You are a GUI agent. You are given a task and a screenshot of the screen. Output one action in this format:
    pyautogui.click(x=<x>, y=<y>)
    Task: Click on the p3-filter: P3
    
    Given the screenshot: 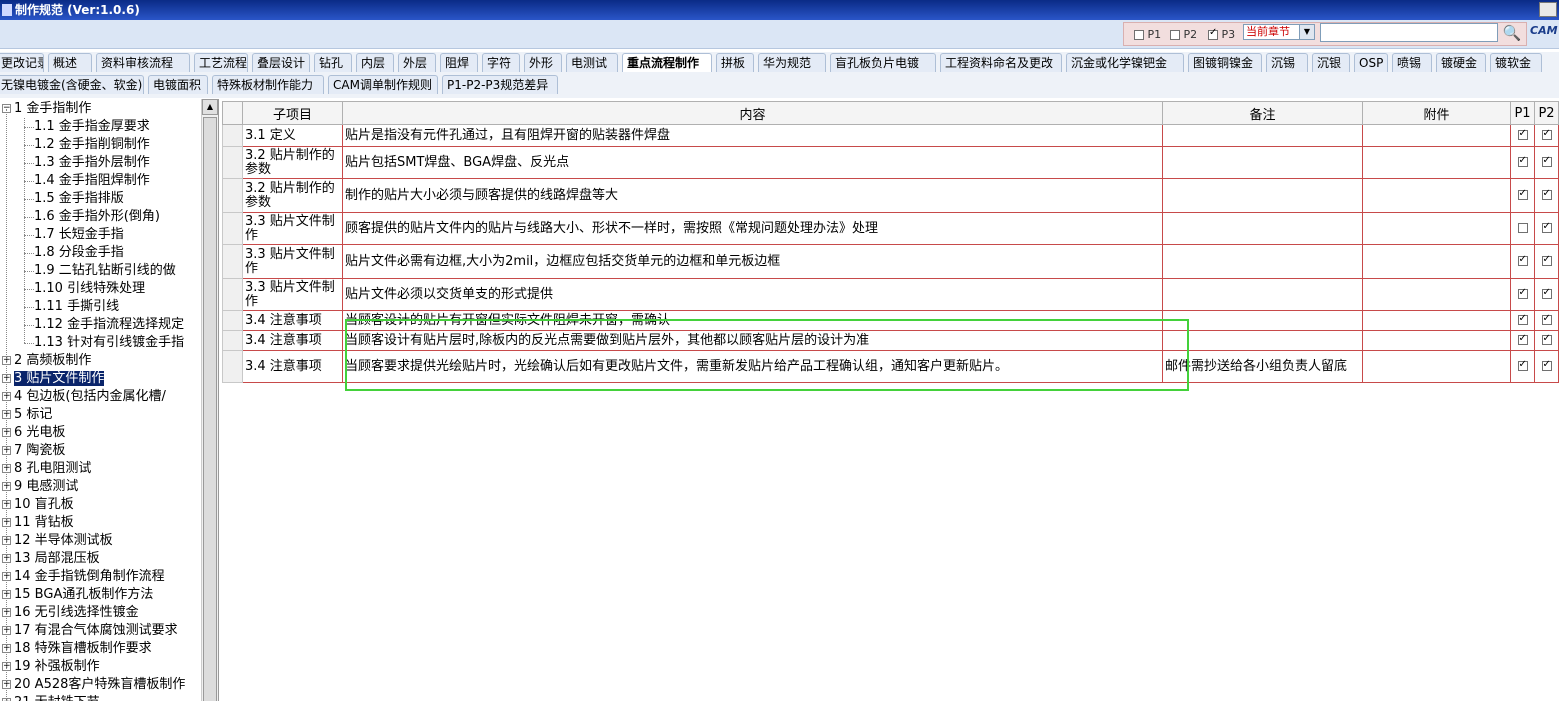 What is the action you would take?
    pyautogui.click(x=1221, y=34)
    